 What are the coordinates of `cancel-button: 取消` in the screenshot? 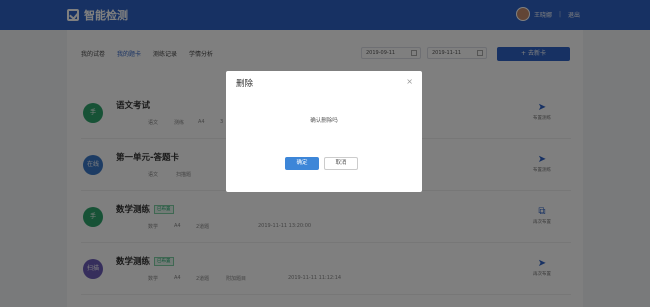 It's located at (341, 163).